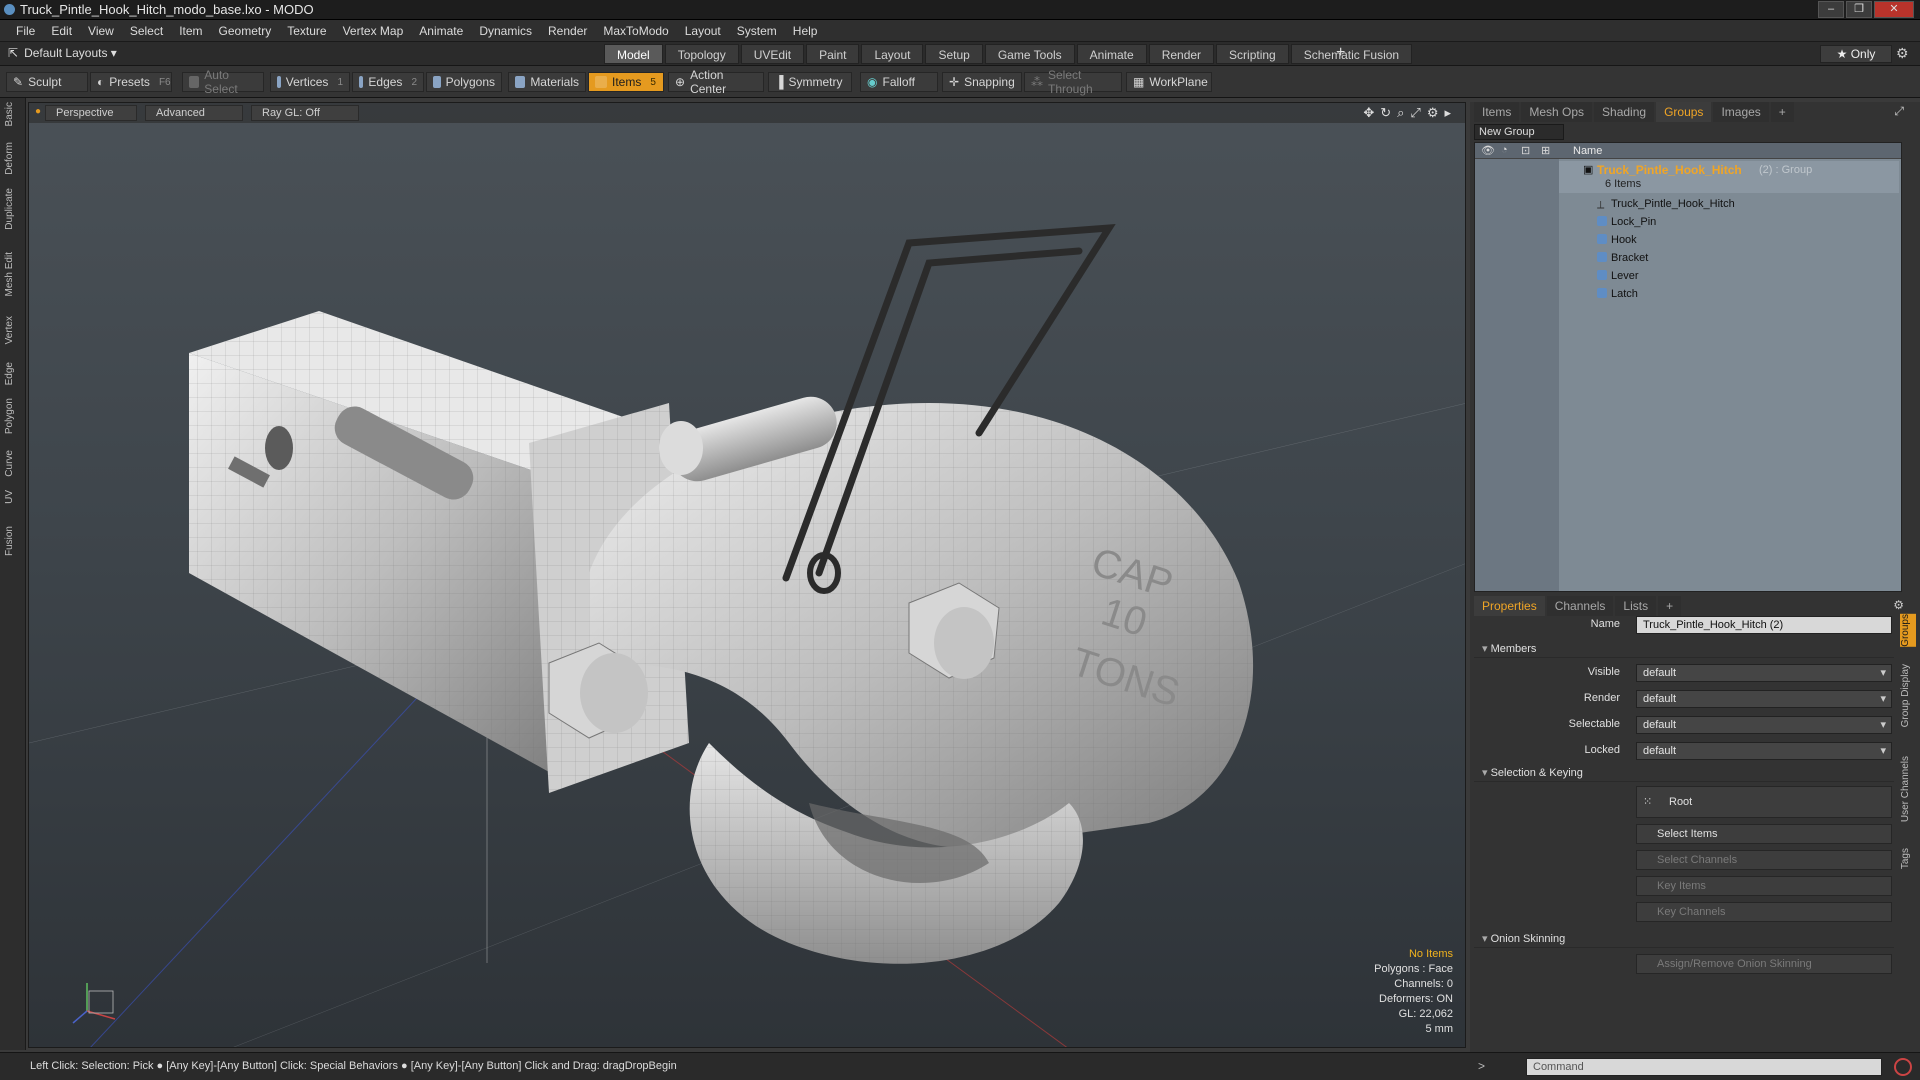 The image size is (1920, 1080). Describe the element at coordinates (12, 463) in the screenshot. I see `left-tab-curve: Curve` at that location.